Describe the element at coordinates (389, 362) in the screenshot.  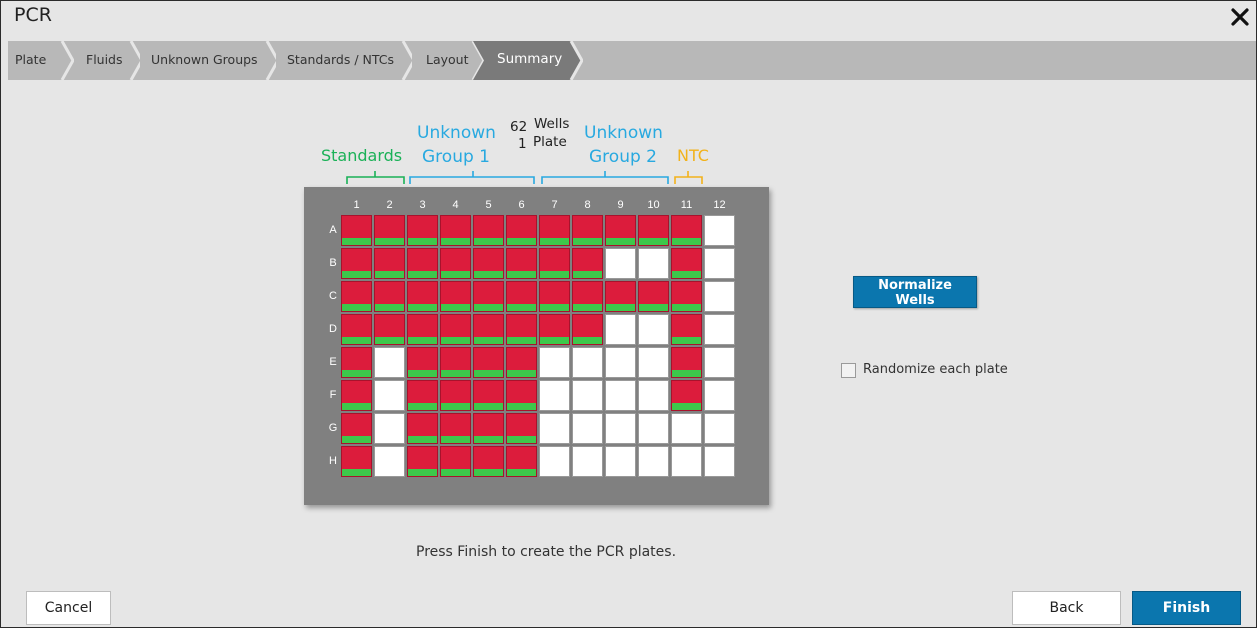
I see `well-E2` at that location.